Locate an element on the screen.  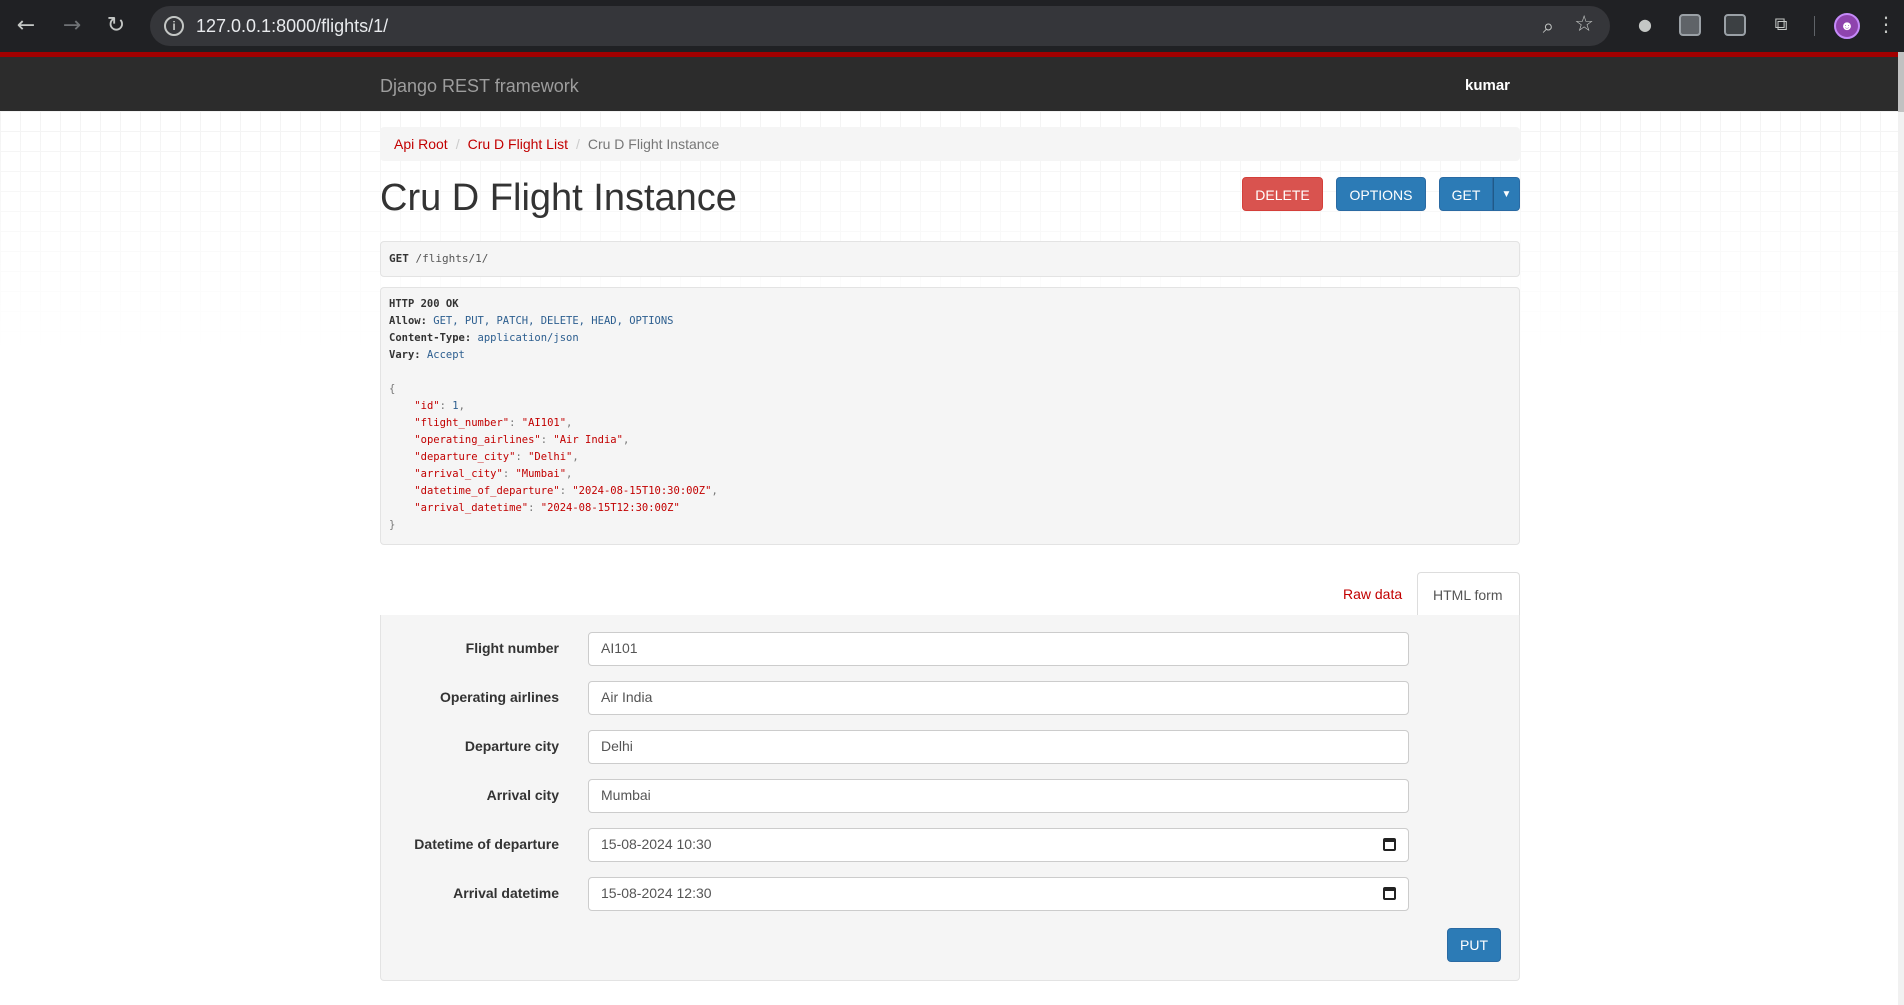
datetime-of-departure-input: 15-08-2024 10:30 is located at coordinates (998, 845).